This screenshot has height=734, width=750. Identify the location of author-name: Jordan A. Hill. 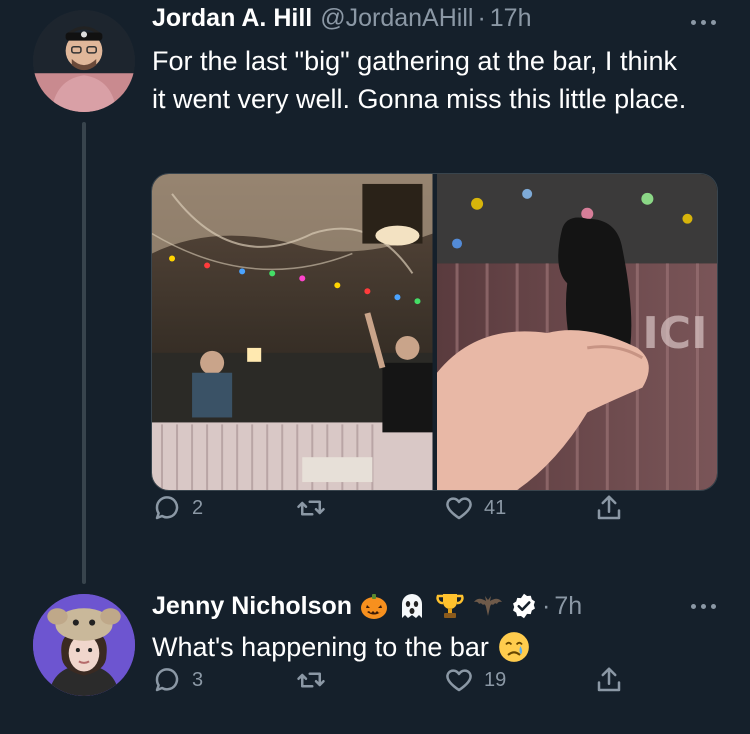
(232, 18).